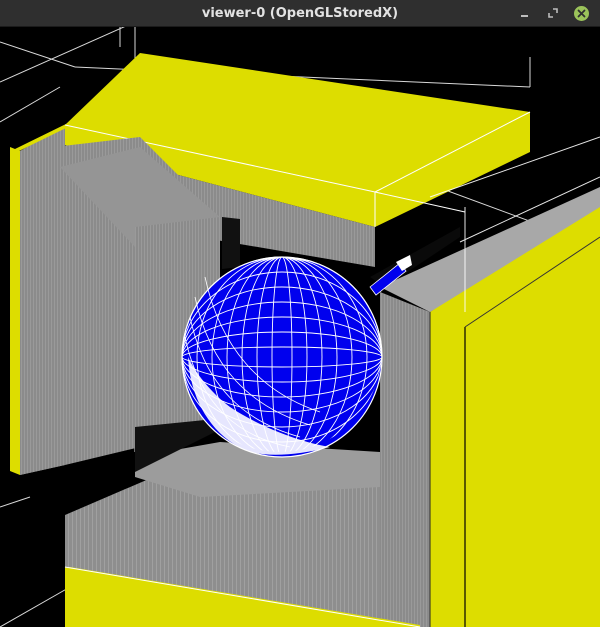 This screenshot has height=627, width=600. Describe the element at coordinates (524, 13) in the screenshot. I see `minimize-button` at that location.